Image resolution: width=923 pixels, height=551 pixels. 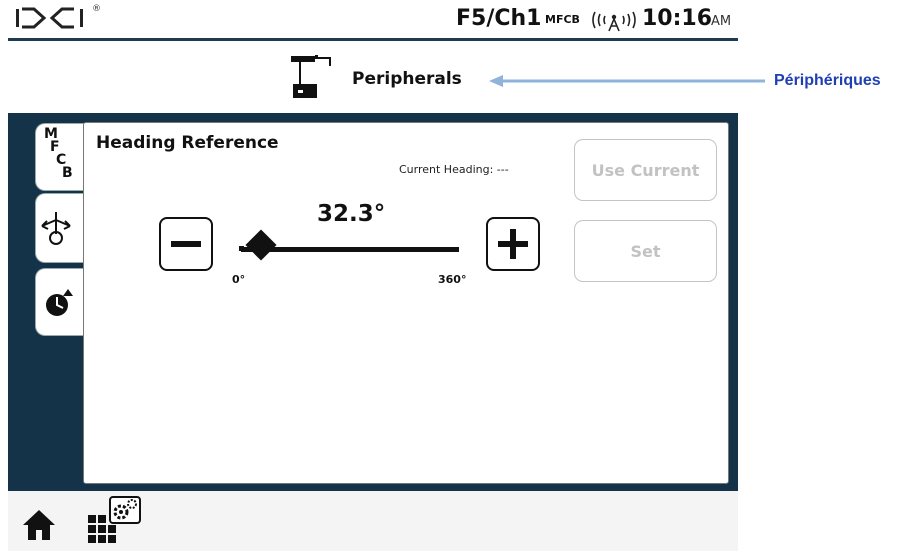 I want to click on tab-clock, so click(x=60, y=302).